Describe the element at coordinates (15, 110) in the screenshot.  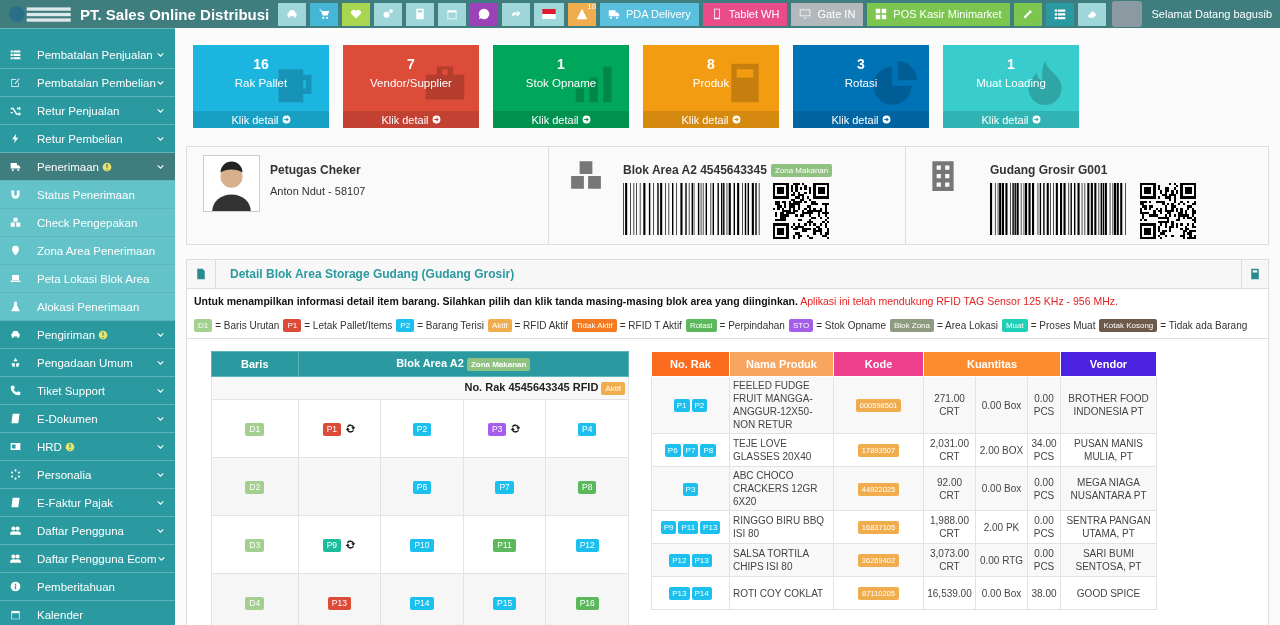
I see `shuffle-icon` at that location.